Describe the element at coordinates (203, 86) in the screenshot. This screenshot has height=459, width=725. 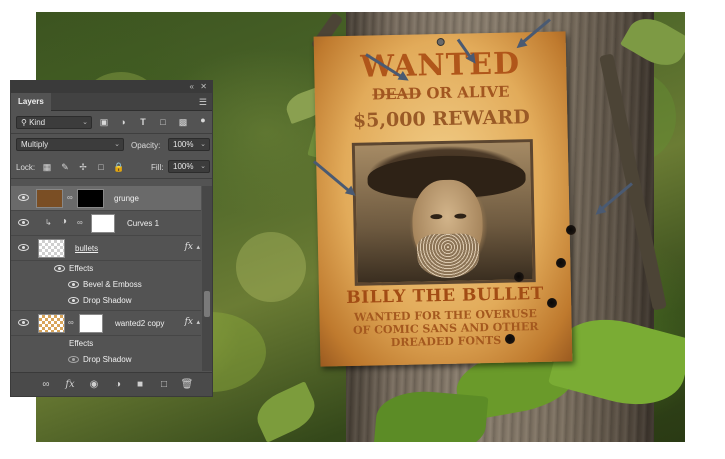
I see `close-icon: ✕` at that location.